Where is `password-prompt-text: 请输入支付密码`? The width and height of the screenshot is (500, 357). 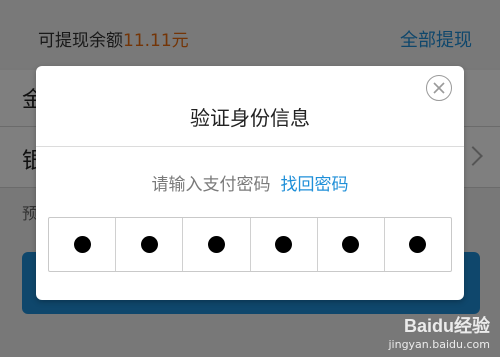 password-prompt-text: 请输入支付密码 is located at coordinates (211, 185).